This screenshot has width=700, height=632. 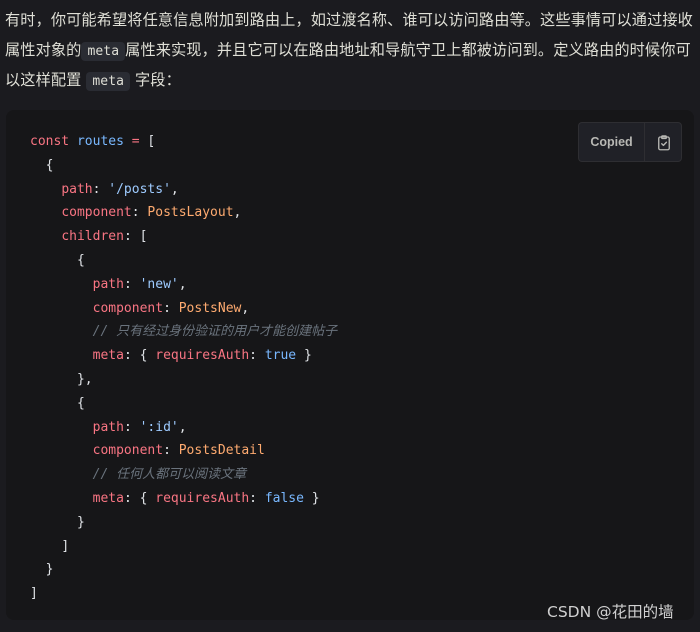 I want to click on code-line: path: ':id',, so click(x=183, y=428).